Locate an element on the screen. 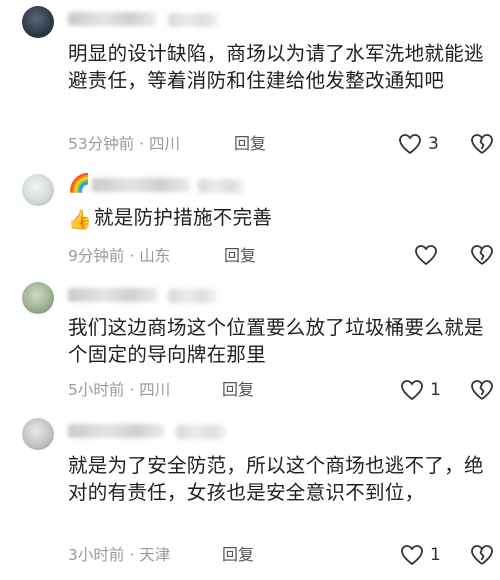 Image resolution: width=500 pixels, height=580 pixels. comment-meta: 9分钟前 · 山东 is located at coordinates (119, 256).